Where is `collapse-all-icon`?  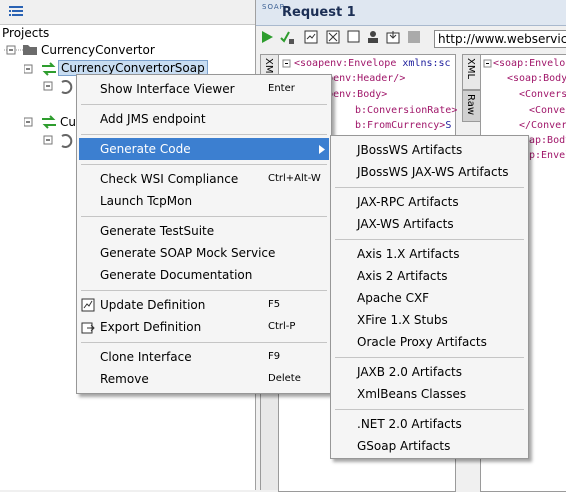 collapse-all-icon is located at coordinates (16, 12).